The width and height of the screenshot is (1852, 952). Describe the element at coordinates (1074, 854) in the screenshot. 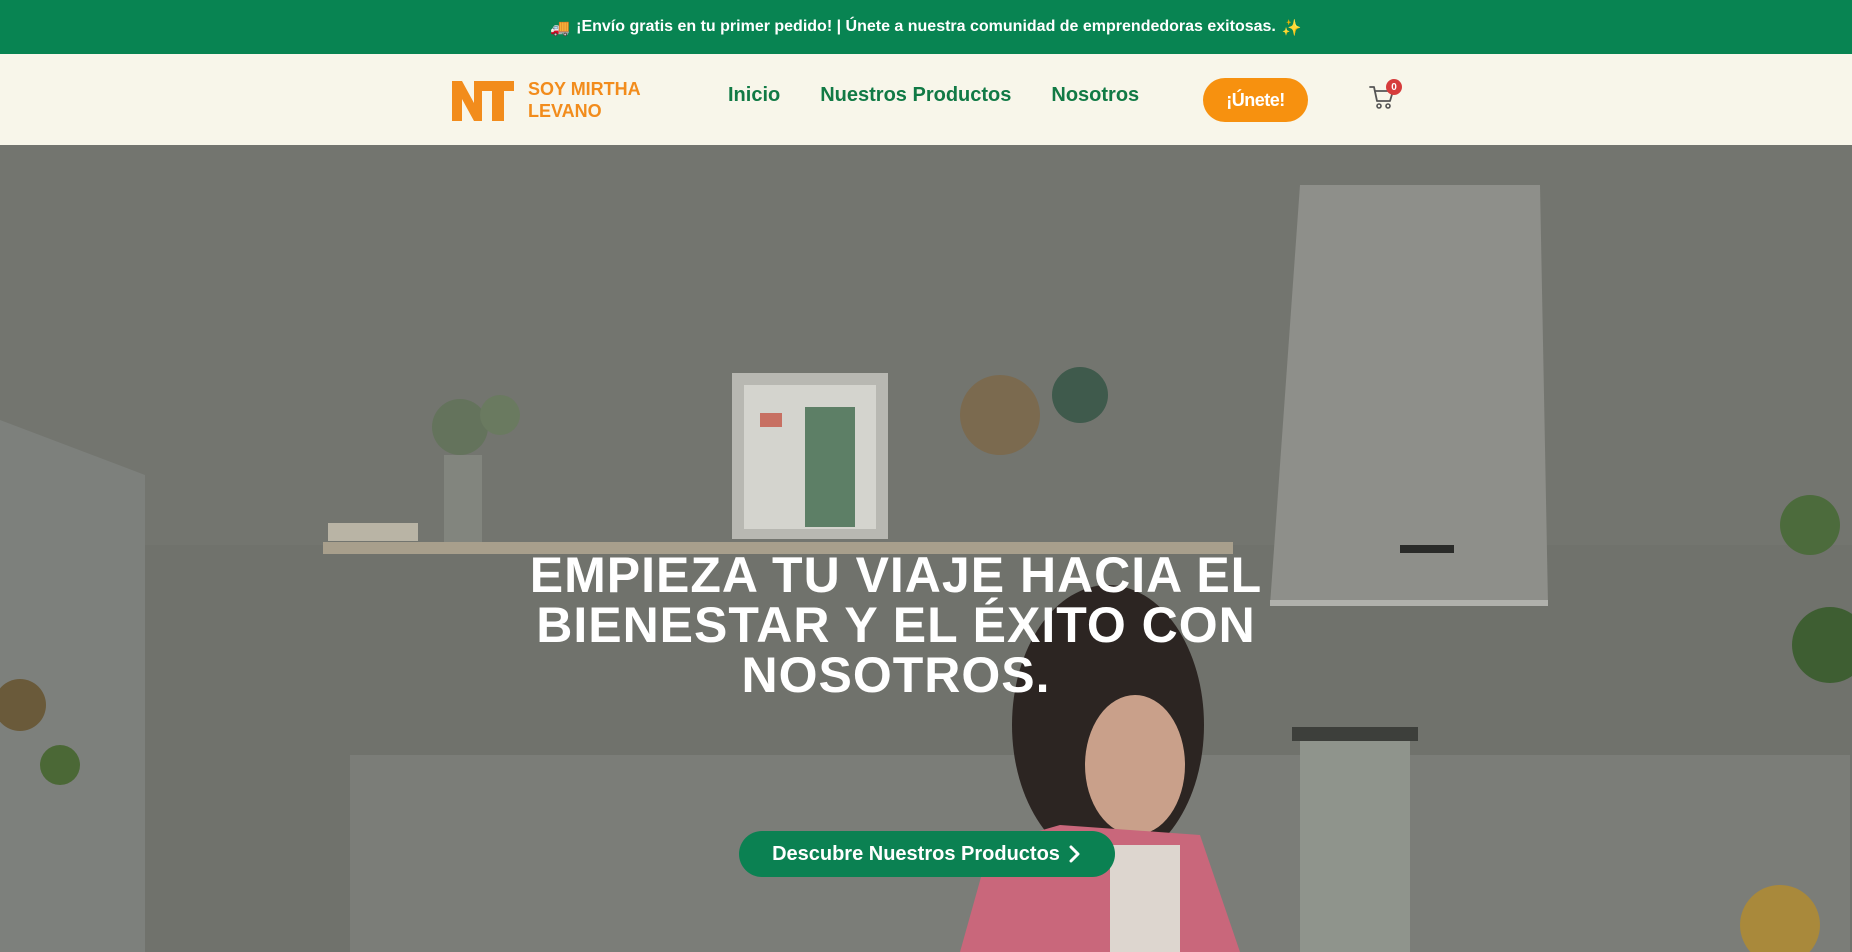

I see `chevron-right-icon` at that location.